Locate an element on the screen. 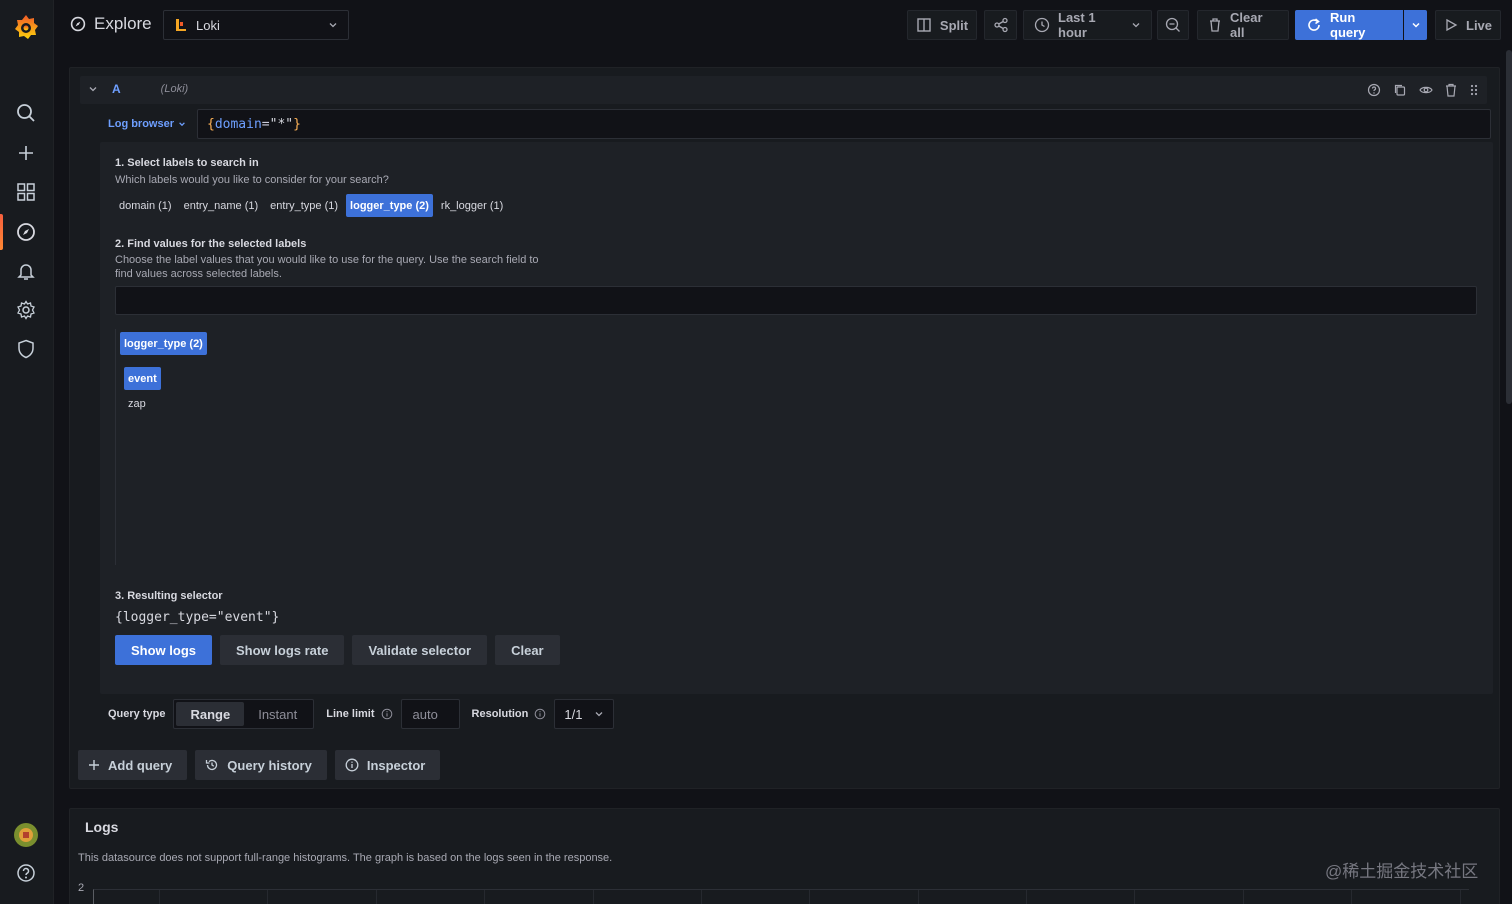 The image size is (1512, 904). search-icon is located at coordinates (26, 113).